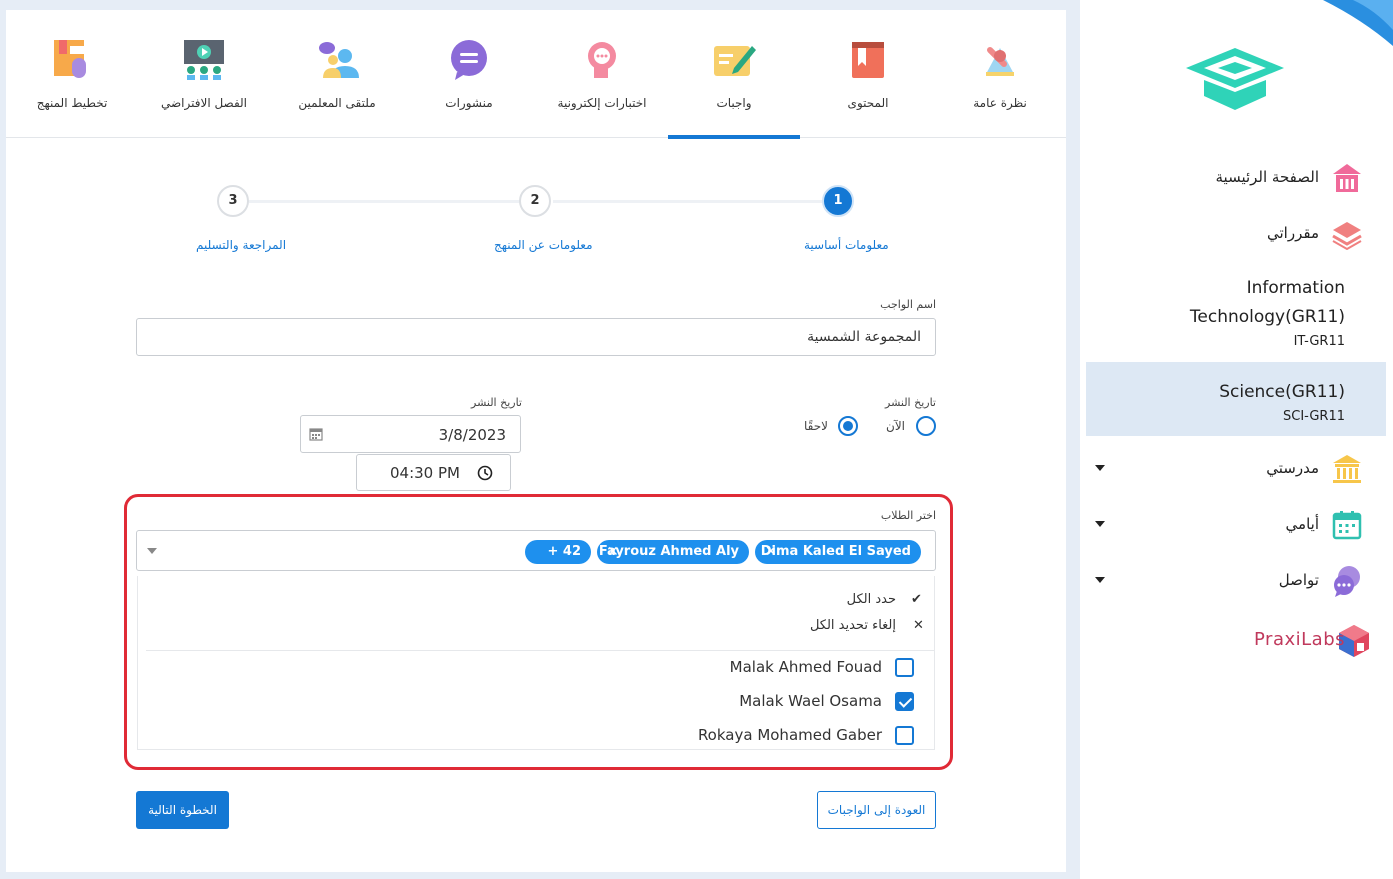 The image size is (1393, 879). I want to click on tab-label: منشورات, so click(469, 103).